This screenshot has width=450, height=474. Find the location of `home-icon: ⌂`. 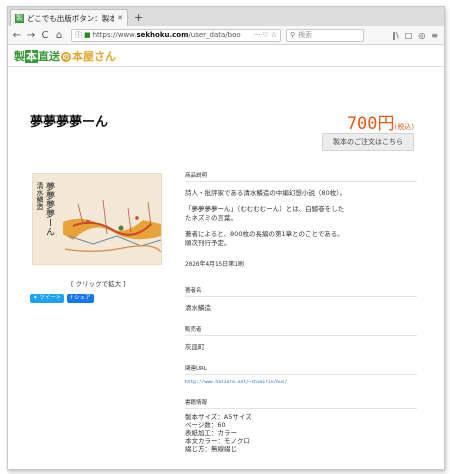

home-icon: ⌂ is located at coordinates (59, 35).